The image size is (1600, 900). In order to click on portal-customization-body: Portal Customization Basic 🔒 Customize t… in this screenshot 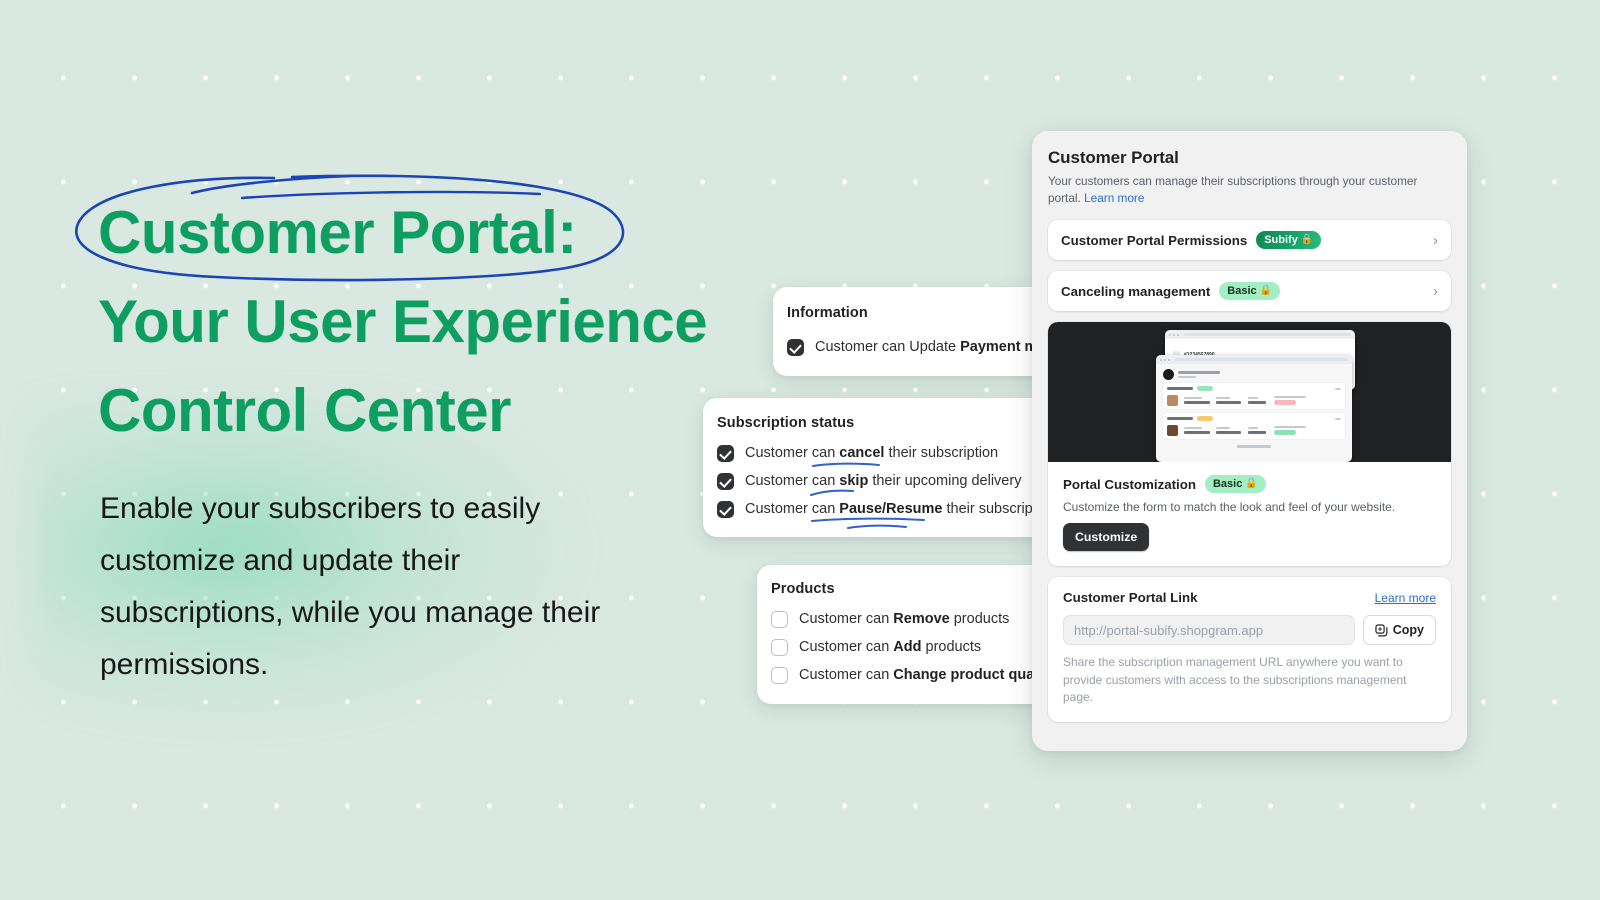, I will do `click(1249, 514)`.